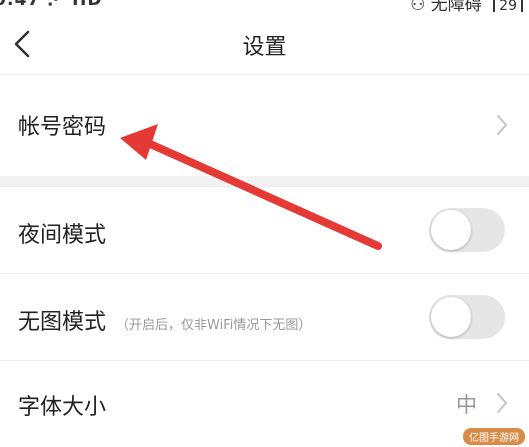  What do you see at coordinates (62, 322) in the screenshot?
I see `no-image-mode-title: 无图模式` at bounding box center [62, 322].